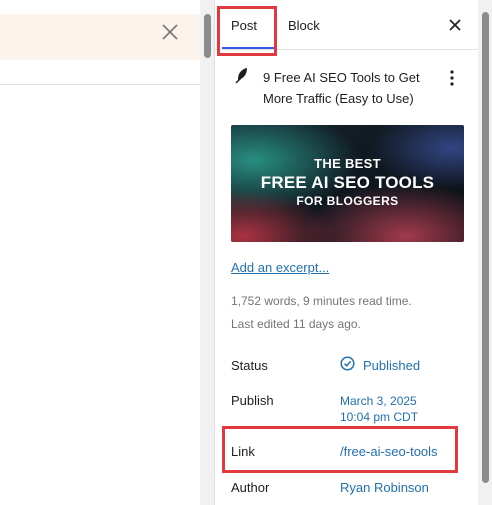 The height and width of the screenshot is (505, 492). I want to click on featured-image: THE BEST FREE AI SEO TOOLS FOR BLOGGERS, so click(347, 183).